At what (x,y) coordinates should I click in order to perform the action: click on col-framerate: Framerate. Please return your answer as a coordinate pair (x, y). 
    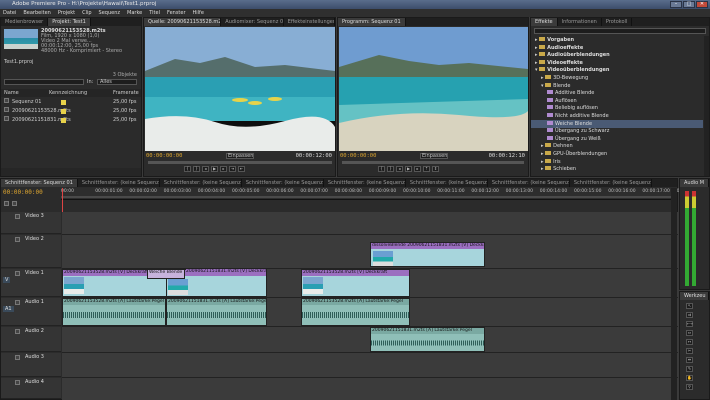
    Looking at the image, I should click on (126, 93).